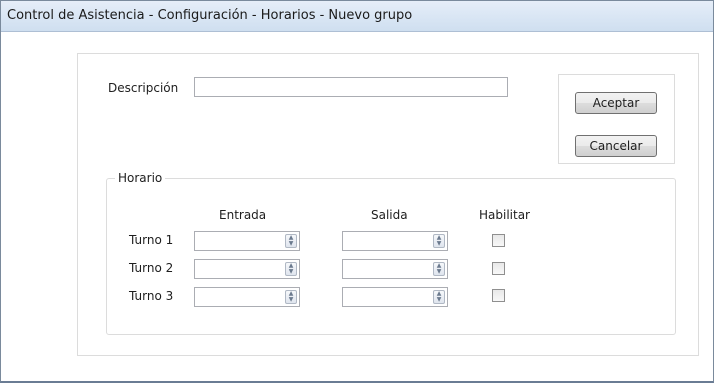  Describe the element at coordinates (498, 295) in the screenshot. I see `shift-3-enable-checkbox` at that location.